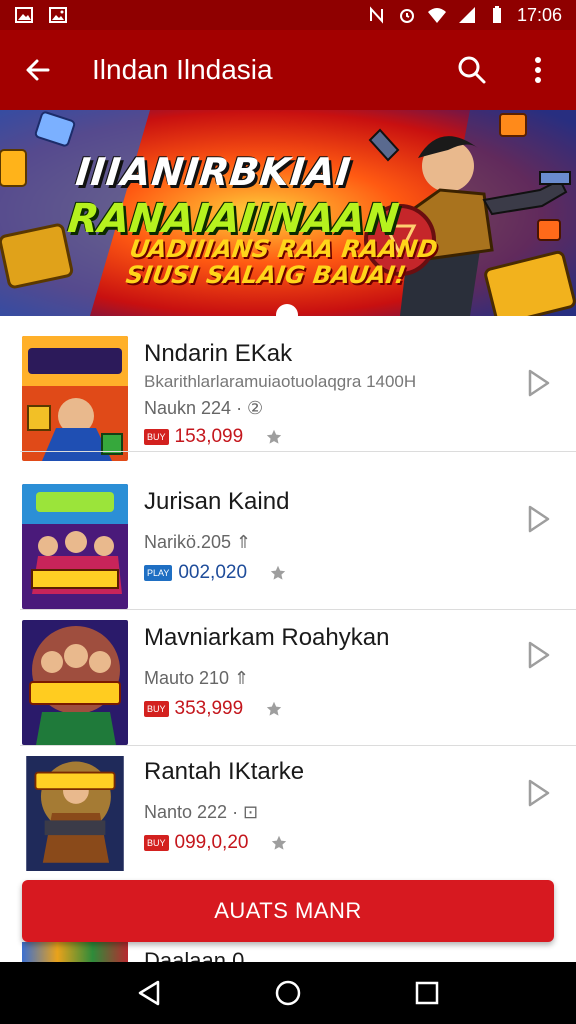 This screenshot has width=576, height=1024. I want to click on price-line: PLAY 002,020, so click(215, 573).